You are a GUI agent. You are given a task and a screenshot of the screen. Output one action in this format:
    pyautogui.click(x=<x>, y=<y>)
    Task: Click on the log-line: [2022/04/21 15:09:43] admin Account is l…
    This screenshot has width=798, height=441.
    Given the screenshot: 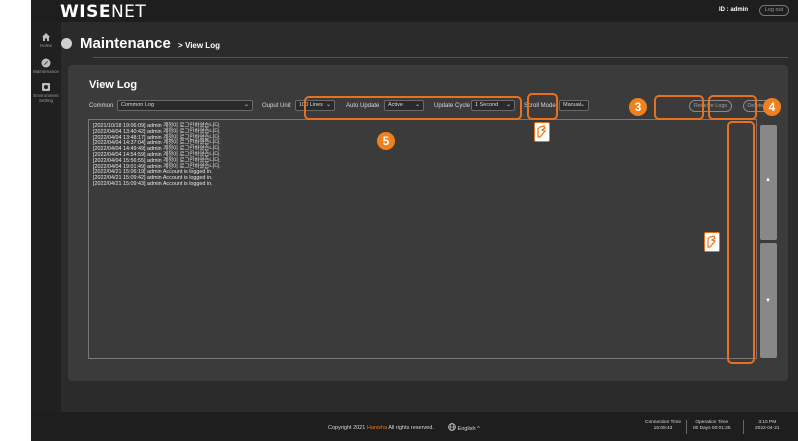 What is the action you would take?
    pyautogui.click(x=153, y=183)
    